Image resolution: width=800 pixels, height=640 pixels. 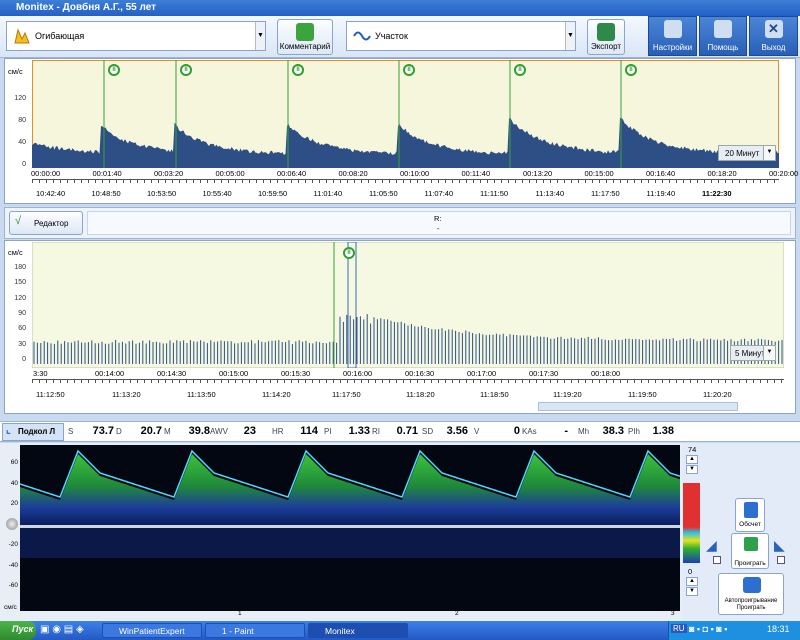 What do you see at coordinates (15, 142) in the screenshot?
I see `y-tick-label: 40` at bounding box center [15, 142].